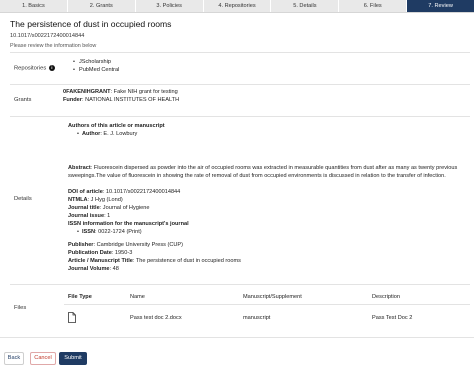 The image size is (474, 368). I want to click on funder-line: Funder: NATIONAL INSTITUTES OF HEALTH, so click(121, 100).